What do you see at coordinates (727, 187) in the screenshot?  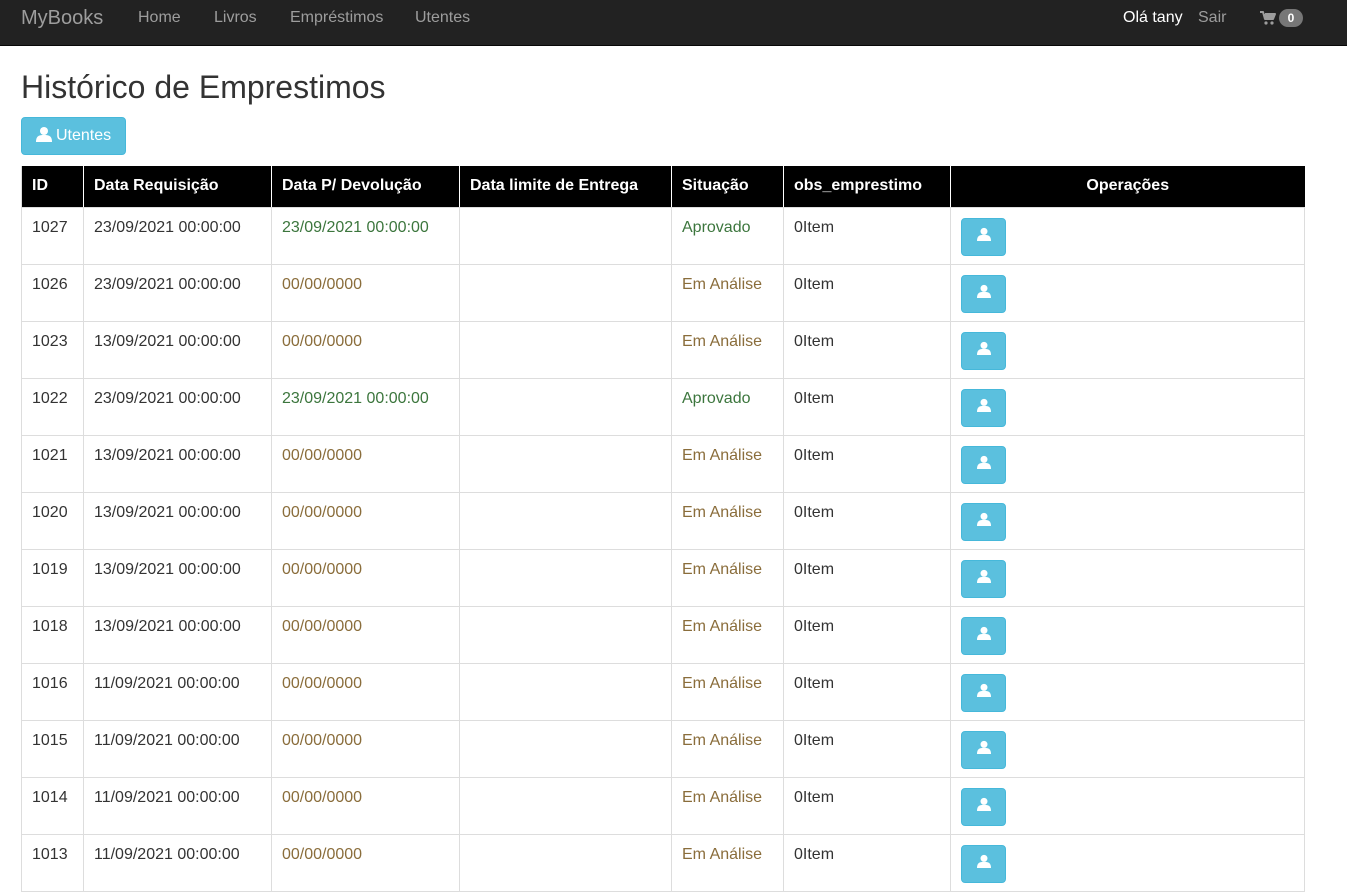 I see `column-header-situacao: Situação` at bounding box center [727, 187].